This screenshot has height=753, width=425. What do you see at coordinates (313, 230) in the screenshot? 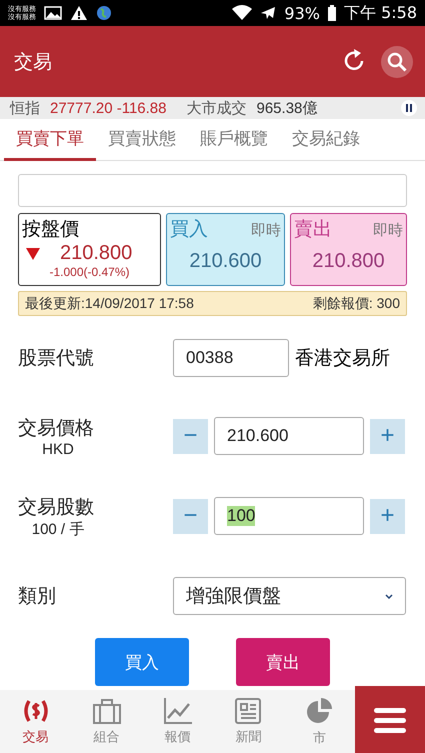
I see `card-label: 賣出` at bounding box center [313, 230].